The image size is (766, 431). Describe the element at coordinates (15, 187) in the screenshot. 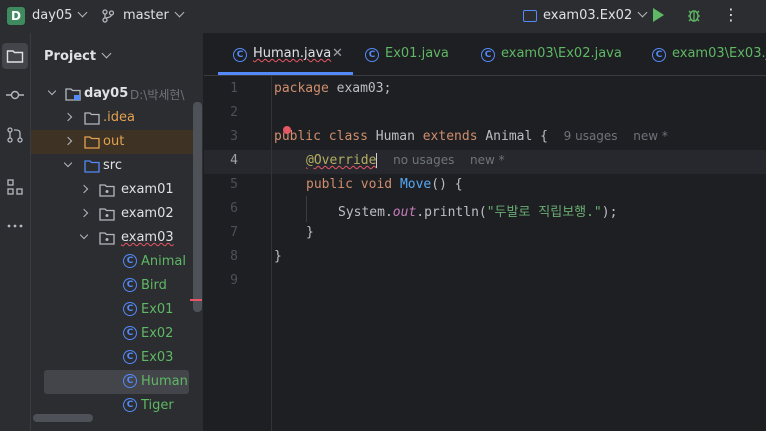

I see `structure-tool-button` at that location.